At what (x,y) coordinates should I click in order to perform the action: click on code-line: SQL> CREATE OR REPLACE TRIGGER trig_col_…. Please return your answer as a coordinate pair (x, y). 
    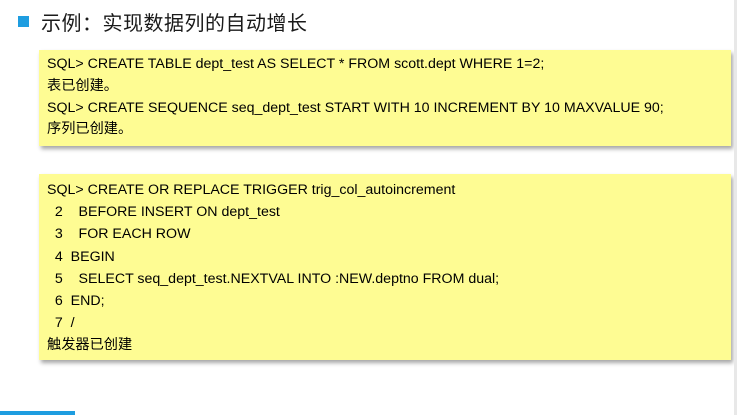
    Looking at the image, I should click on (251, 190).